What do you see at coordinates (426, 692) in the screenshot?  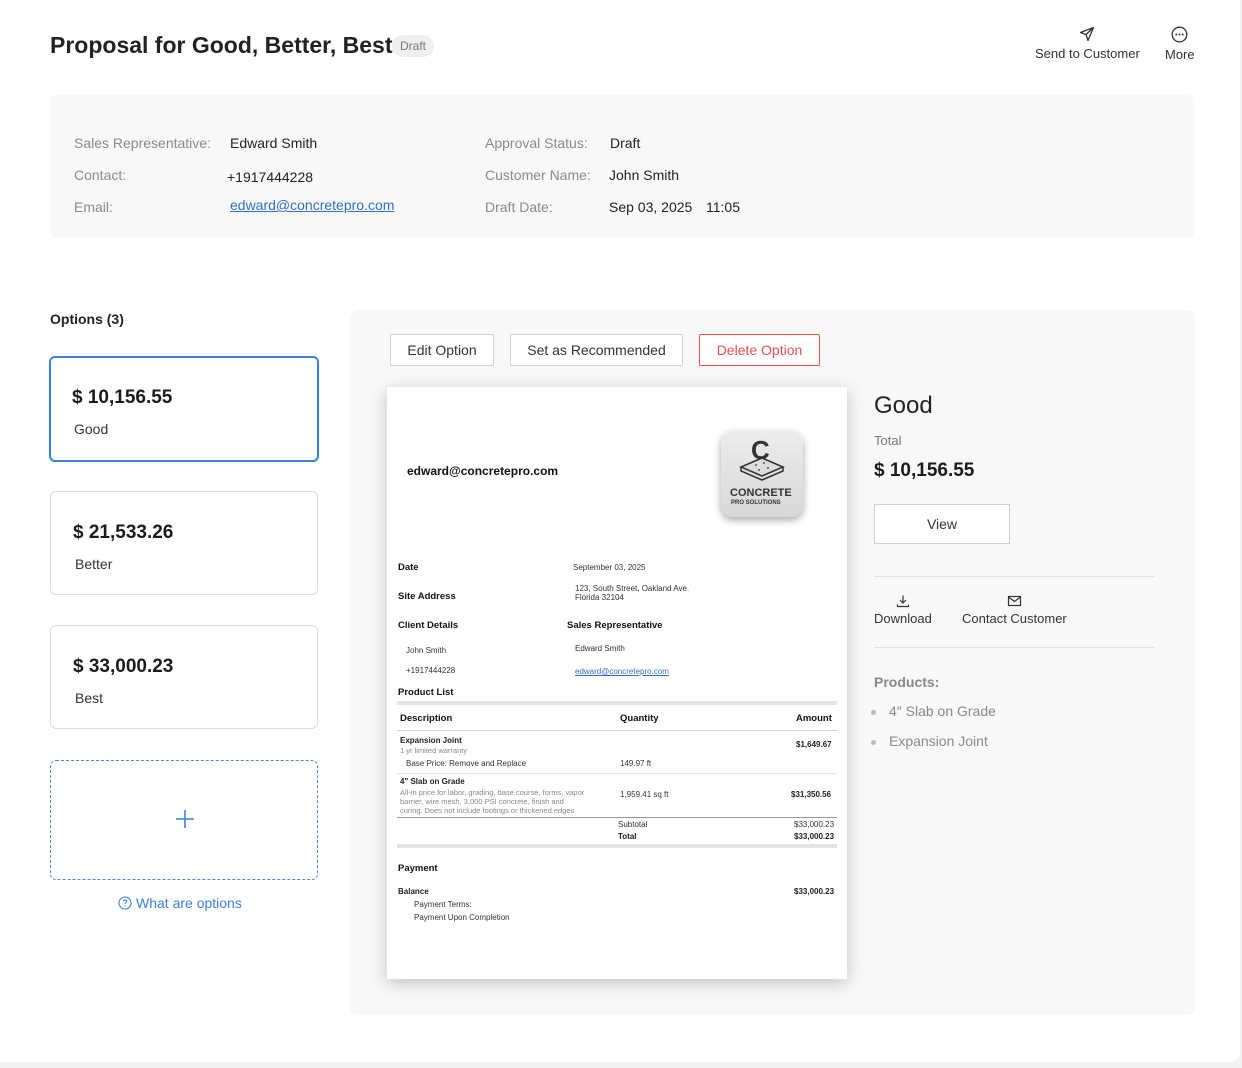 I see `doc-product-list-label: Product List` at bounding box center [426, 692].